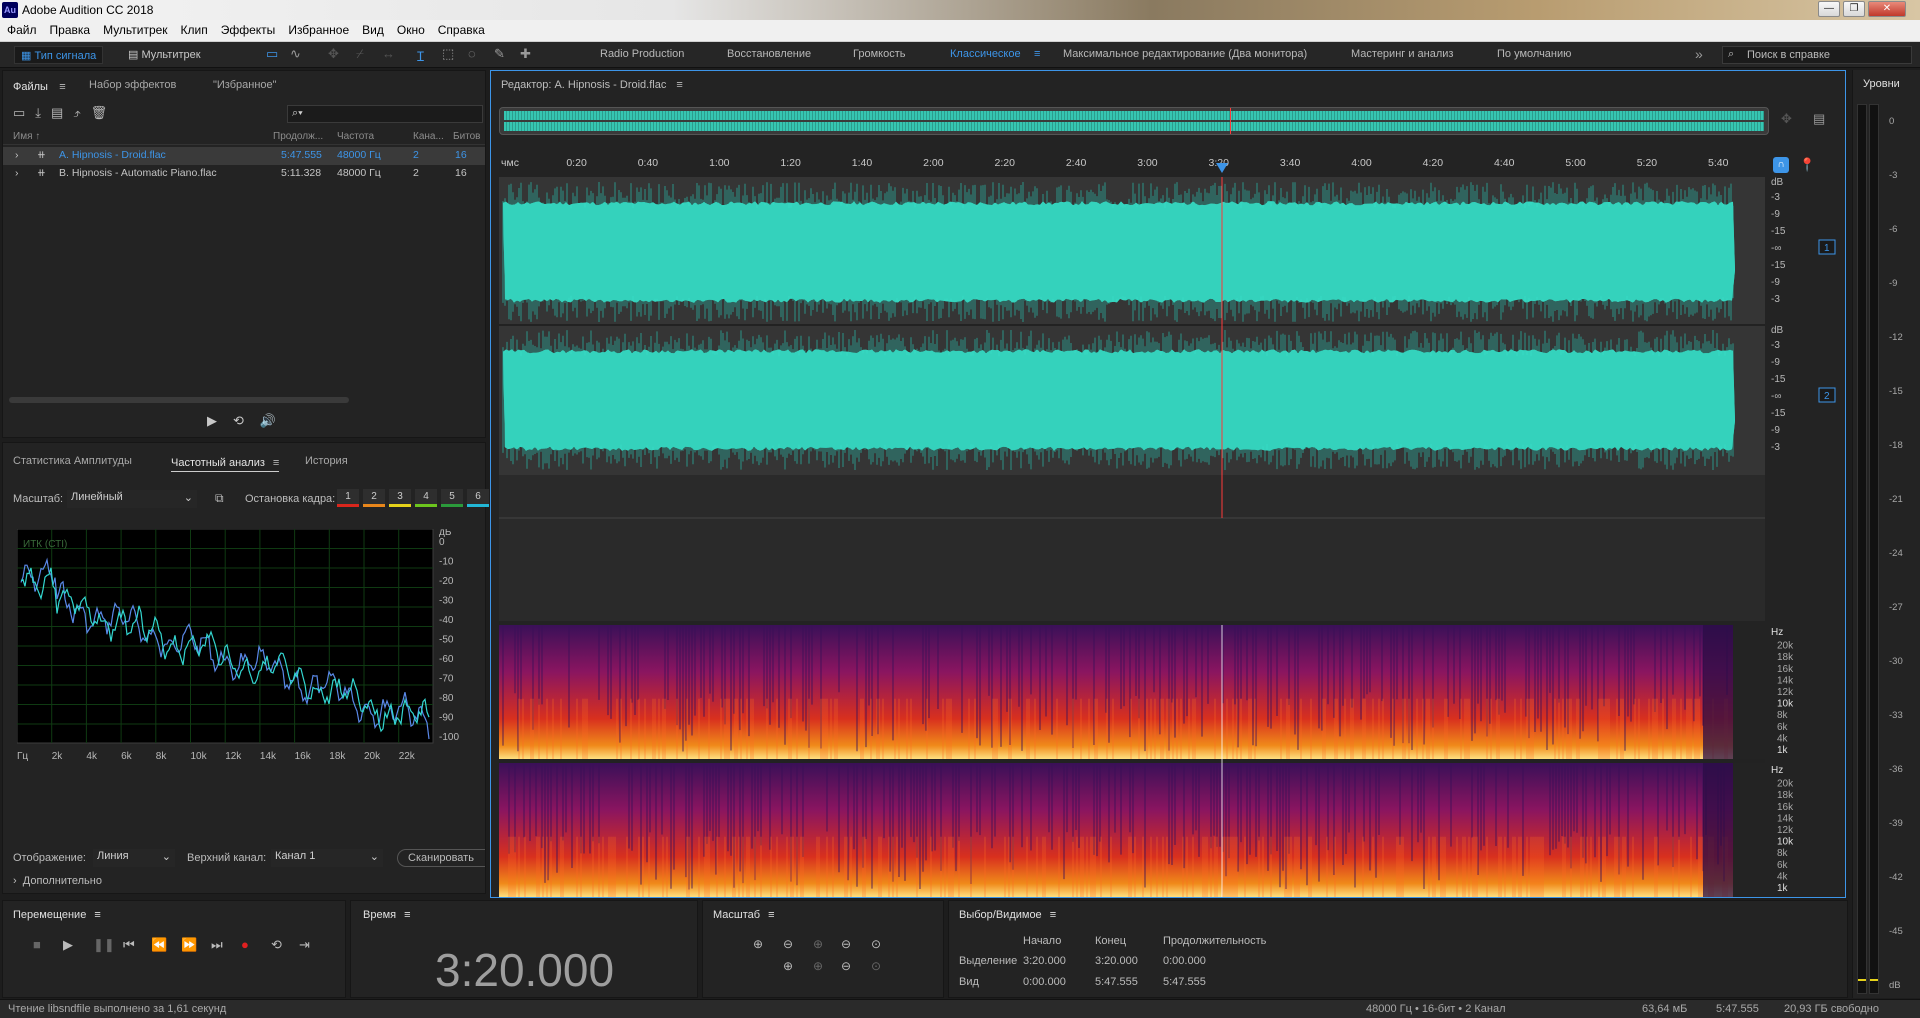 This screenshot has width=1920, height=1018. I want to click on minimize-button: —, so click(1829, 9).